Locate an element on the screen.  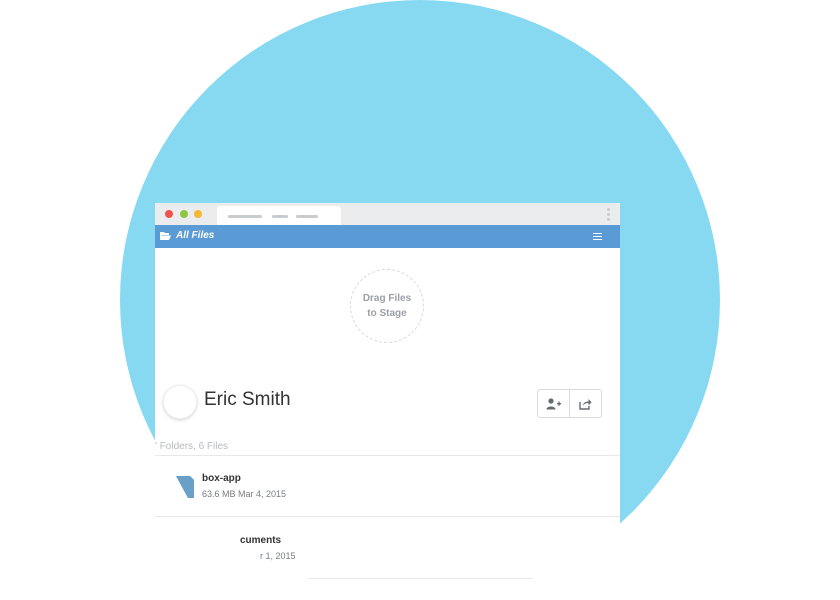
browser-chrome is located at coordinates (387, 214).